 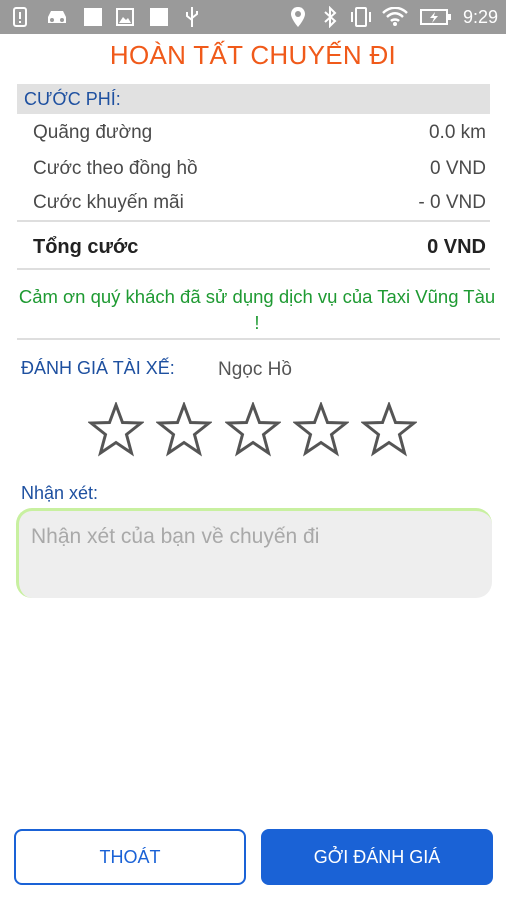 What do you see at coordinates (253, 17) in the screenshot?
I see `status-bar: 9:29` at bounding box center [253, 17].